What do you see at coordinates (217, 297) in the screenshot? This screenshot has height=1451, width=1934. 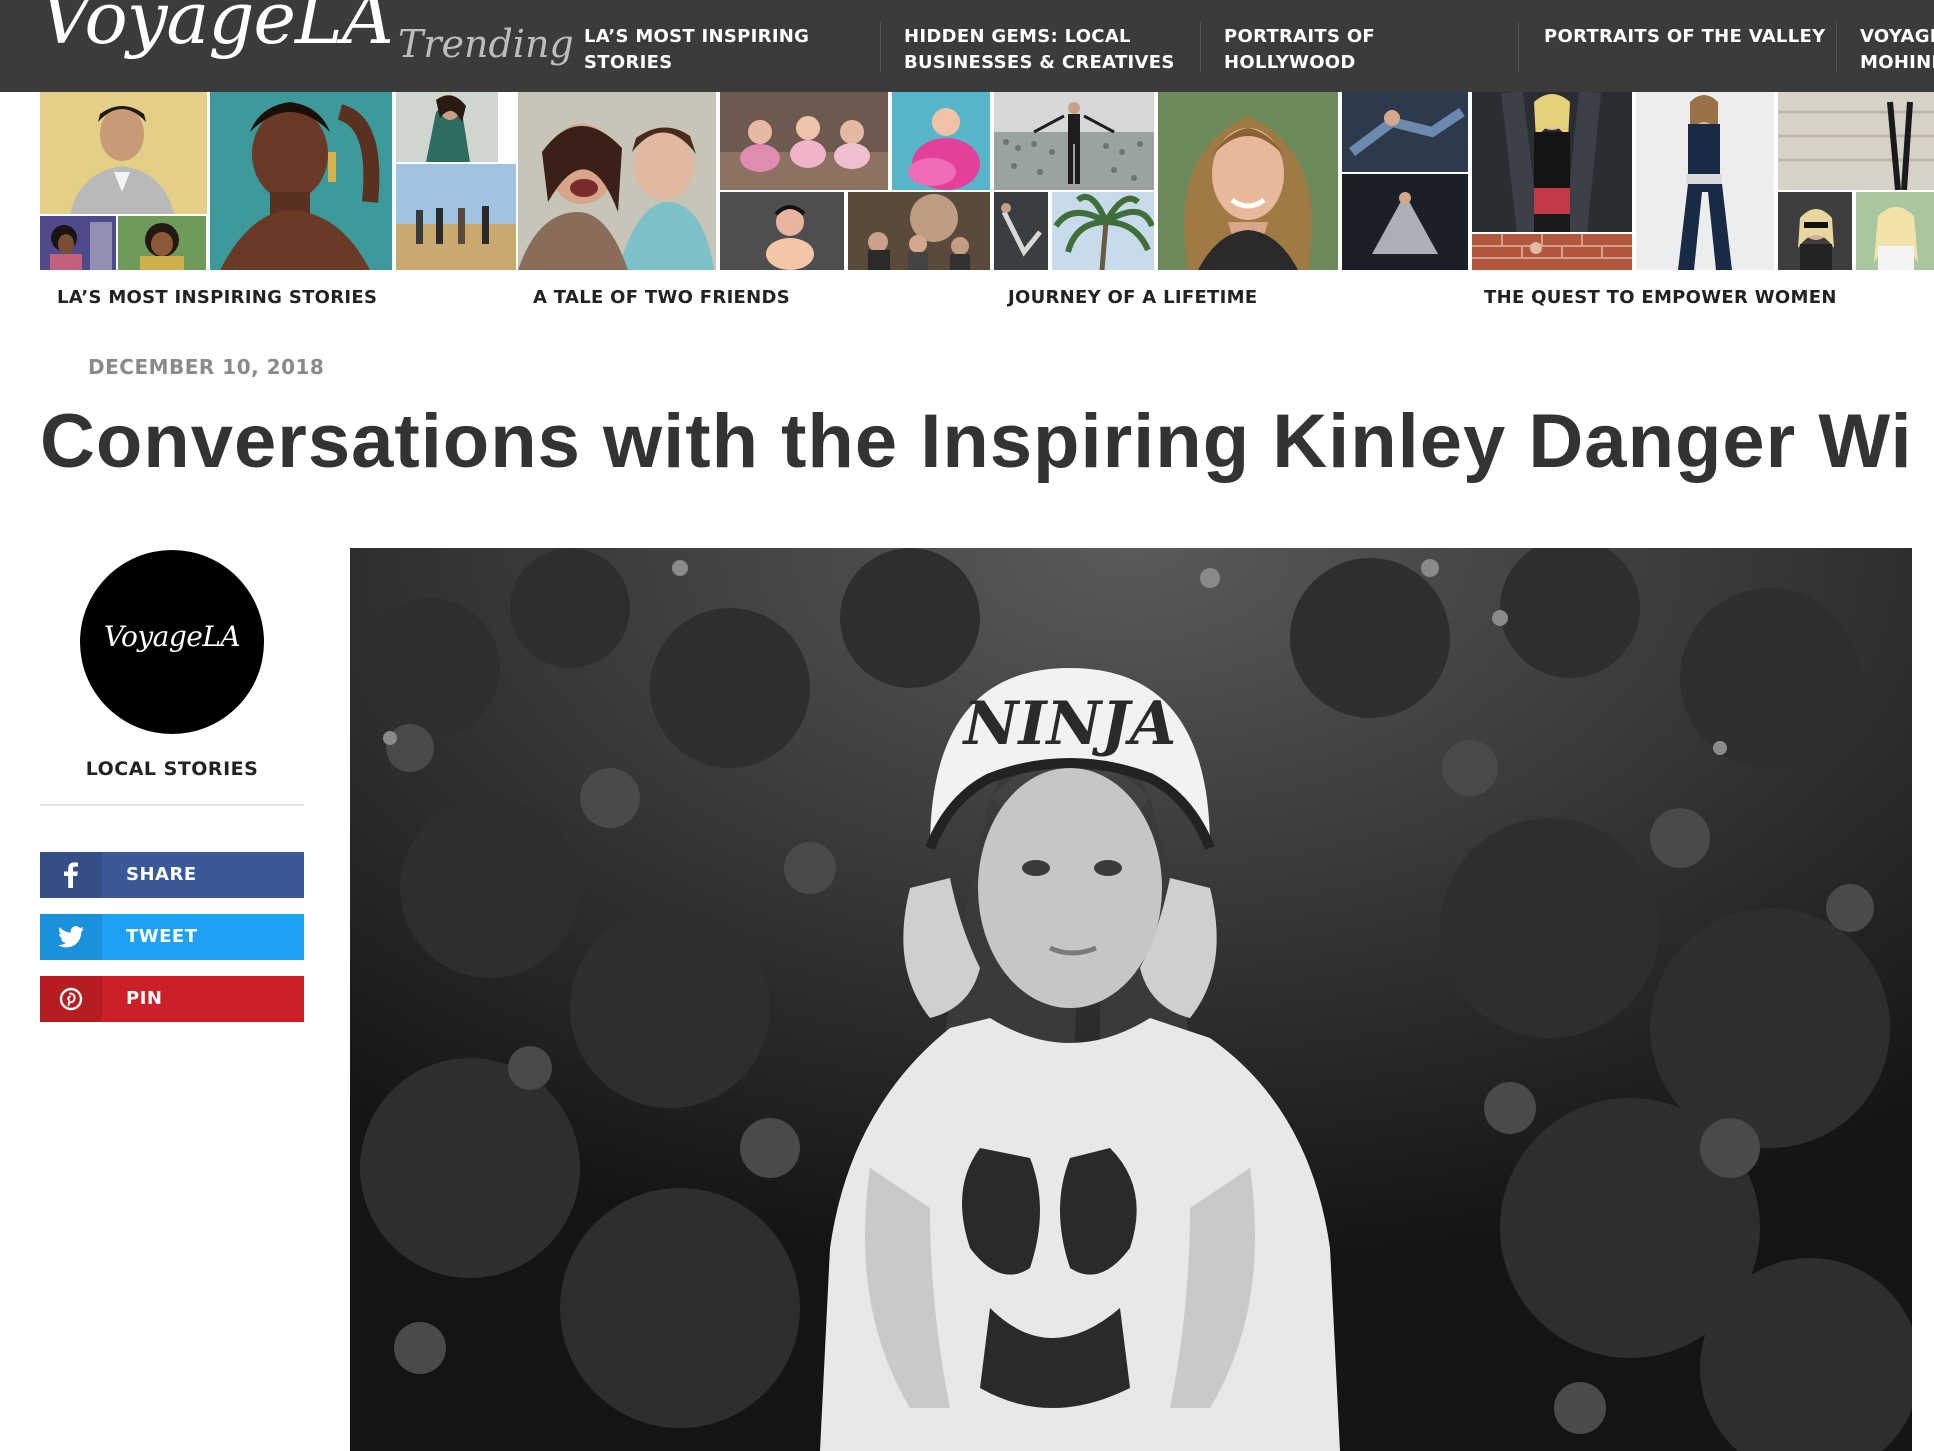 I see `trending-caption: LA’S MOST INSPIRING STORIES` at bounding box center [217, 297].